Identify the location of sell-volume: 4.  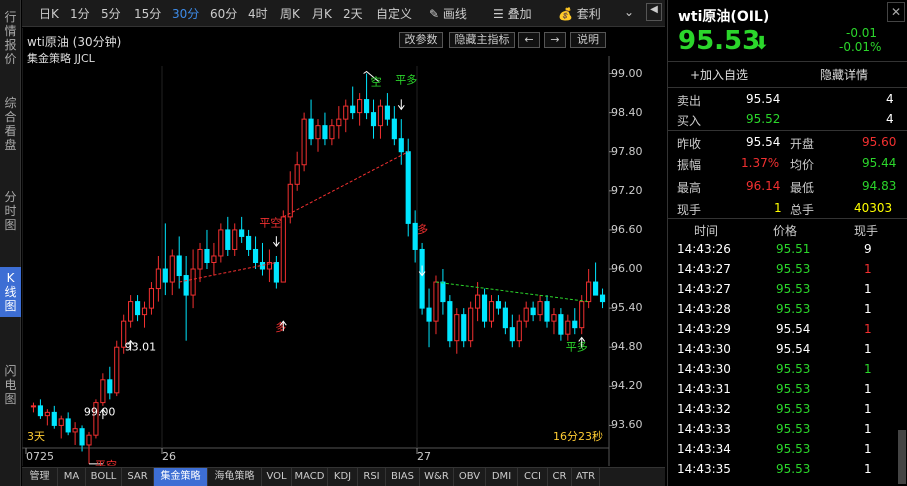
(890, 99).